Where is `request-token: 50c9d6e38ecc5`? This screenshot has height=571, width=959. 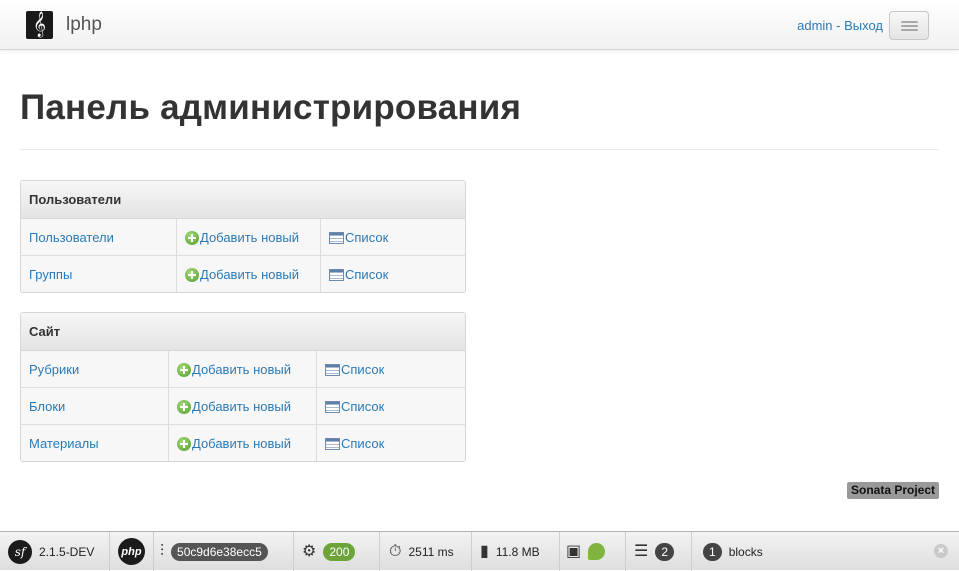
request-token: 50c9d6e38ecc5 is located at coordinates (219, 551).